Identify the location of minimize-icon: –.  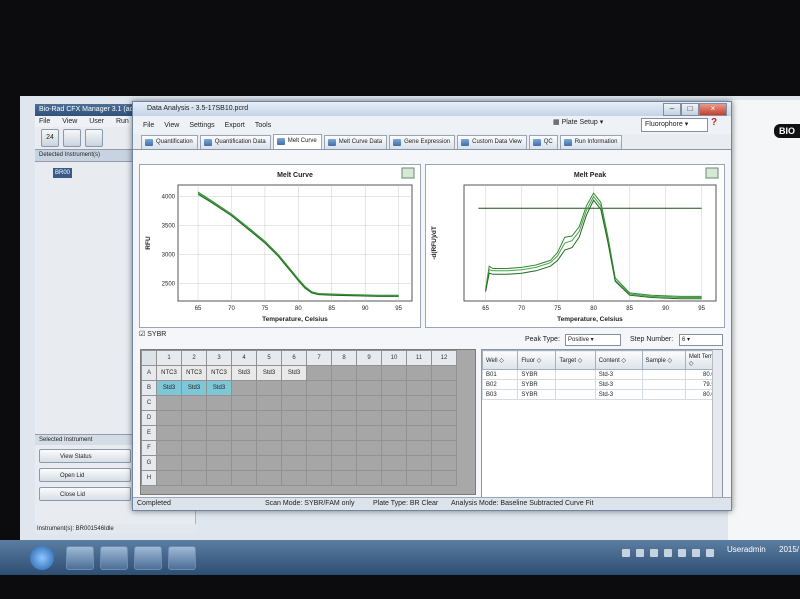
(672, 109).